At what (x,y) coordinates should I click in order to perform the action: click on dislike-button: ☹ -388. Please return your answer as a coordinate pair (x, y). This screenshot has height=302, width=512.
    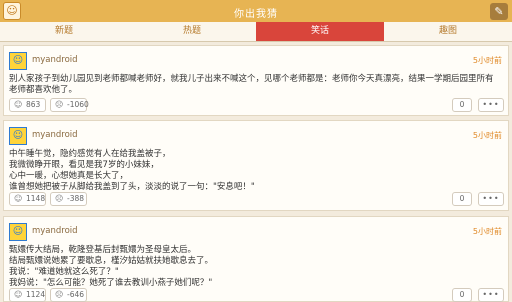
    Looking at the image, I should click on (68, 199).